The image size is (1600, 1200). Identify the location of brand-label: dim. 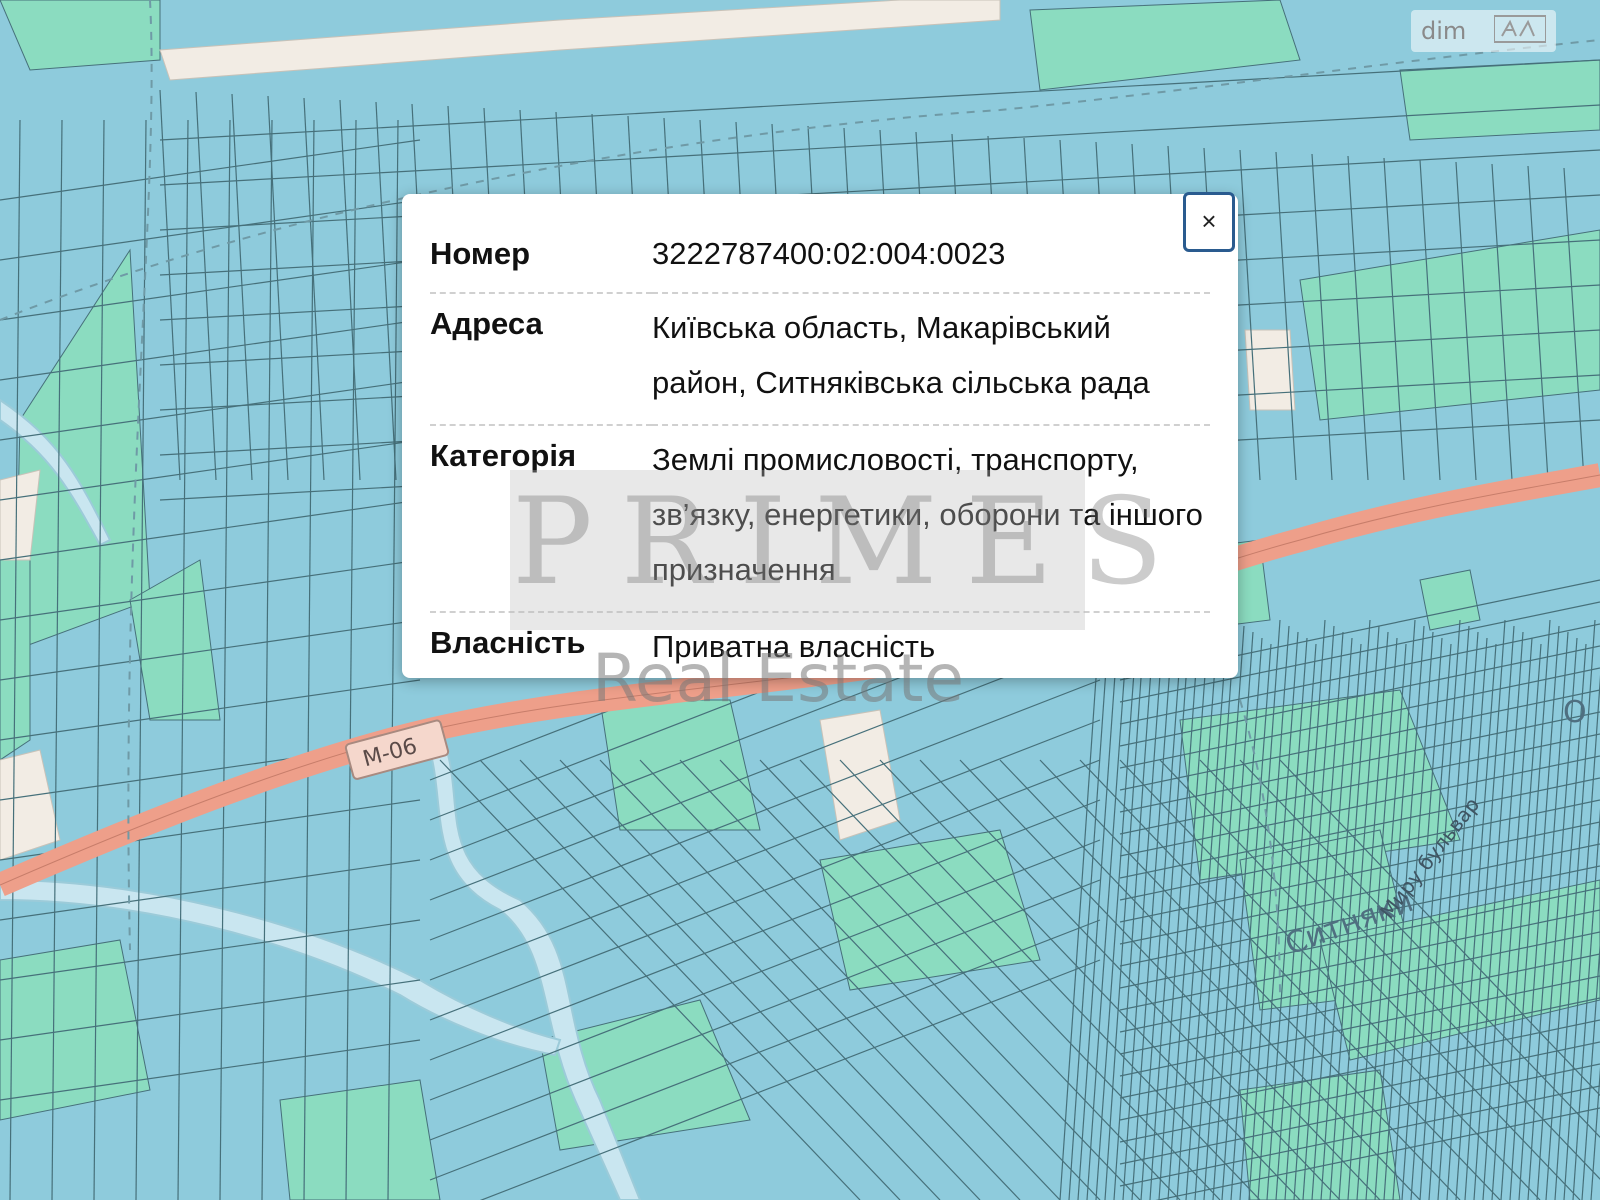
(1444, 31).